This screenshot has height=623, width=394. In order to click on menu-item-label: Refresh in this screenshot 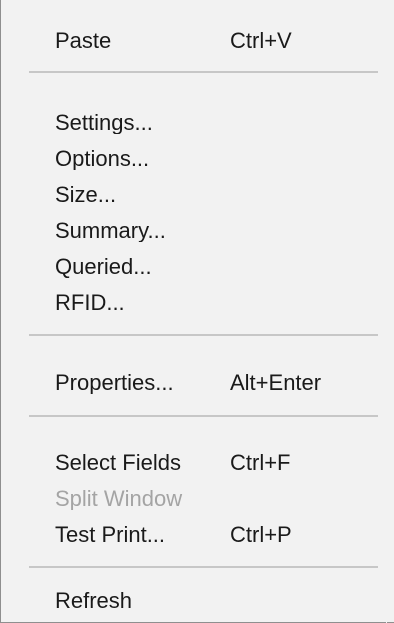, I will do `click(94, 601)`.